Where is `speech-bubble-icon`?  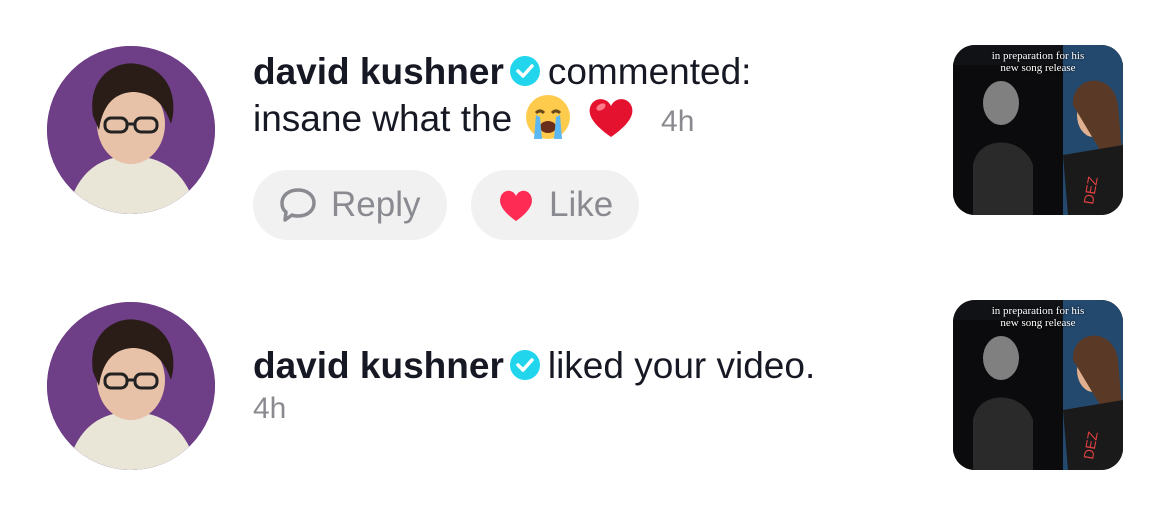 speech-bubble-icon is located at coordinates (298, 205).